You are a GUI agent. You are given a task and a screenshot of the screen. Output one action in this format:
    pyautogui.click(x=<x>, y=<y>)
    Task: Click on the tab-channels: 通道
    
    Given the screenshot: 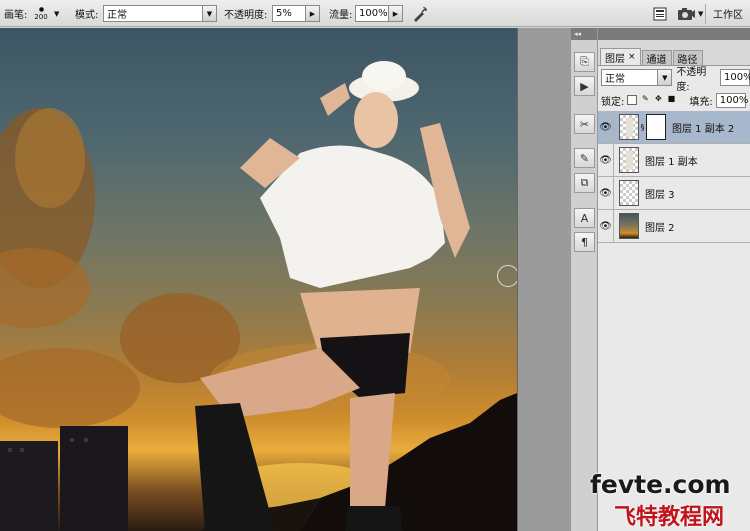 What is the action you would take?
    pyautogui.click(x=656, y=58)
    